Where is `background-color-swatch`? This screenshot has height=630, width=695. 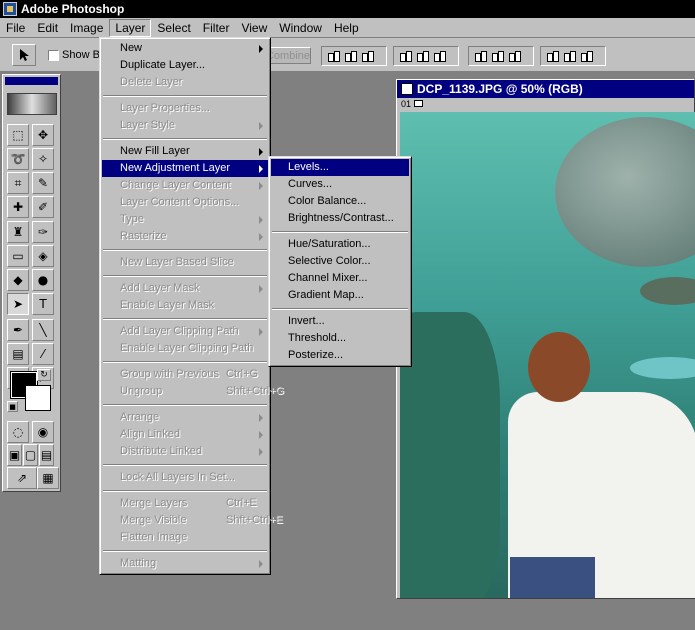 background-color-swatch is located at coordinates (38, 398).